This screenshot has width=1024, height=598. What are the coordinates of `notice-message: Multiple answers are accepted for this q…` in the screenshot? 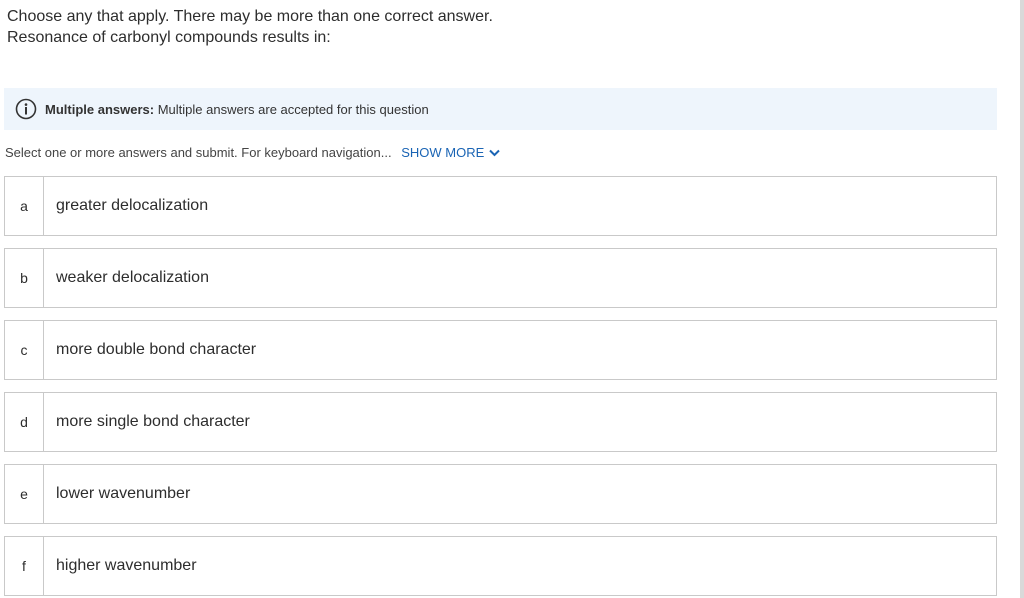 It's located at (293, 109).